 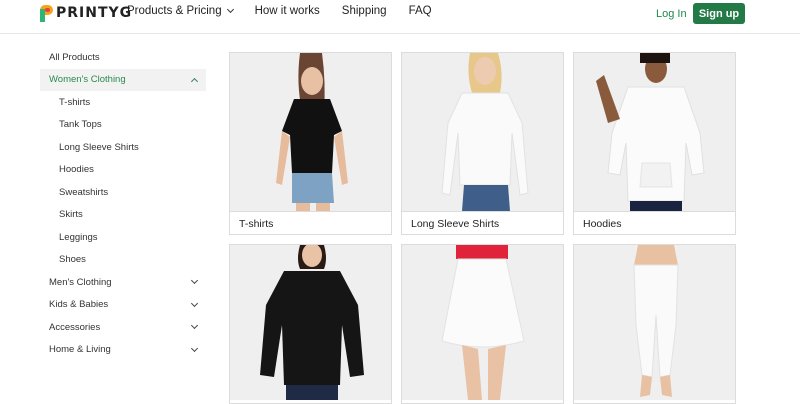 What do you see at coordinates (80, 125) in the screenshot?
I see `sidebar-item-label: Tank Tops` at bounding box center [80, 125].